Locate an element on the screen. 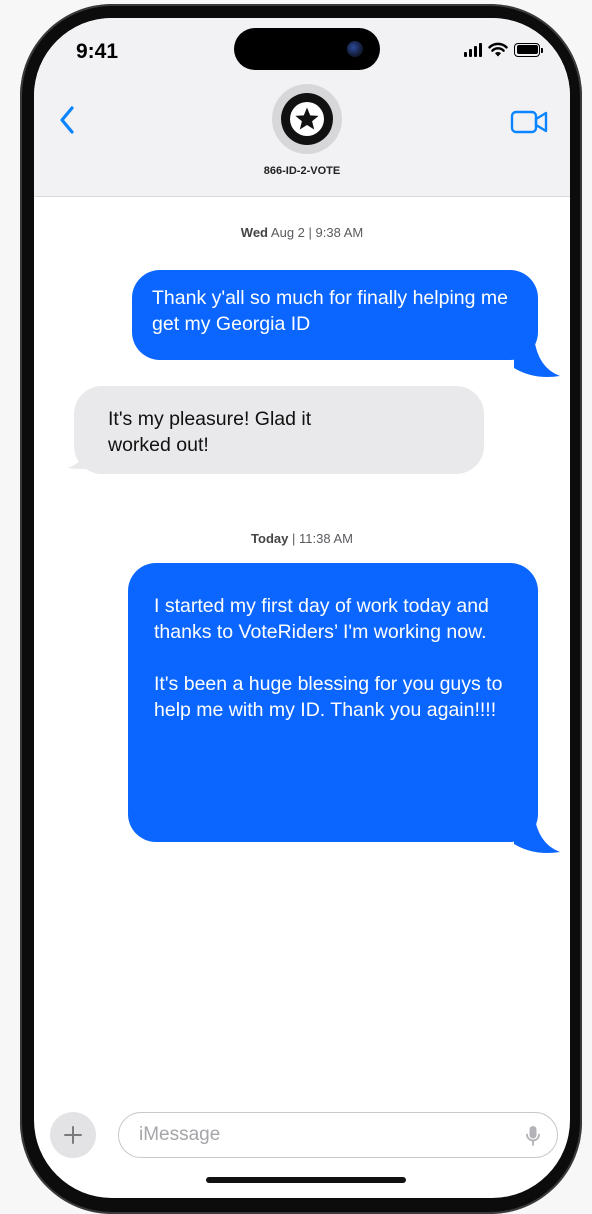 The image size is (592, 1214). status-icons is located at coordinates (503, 49).